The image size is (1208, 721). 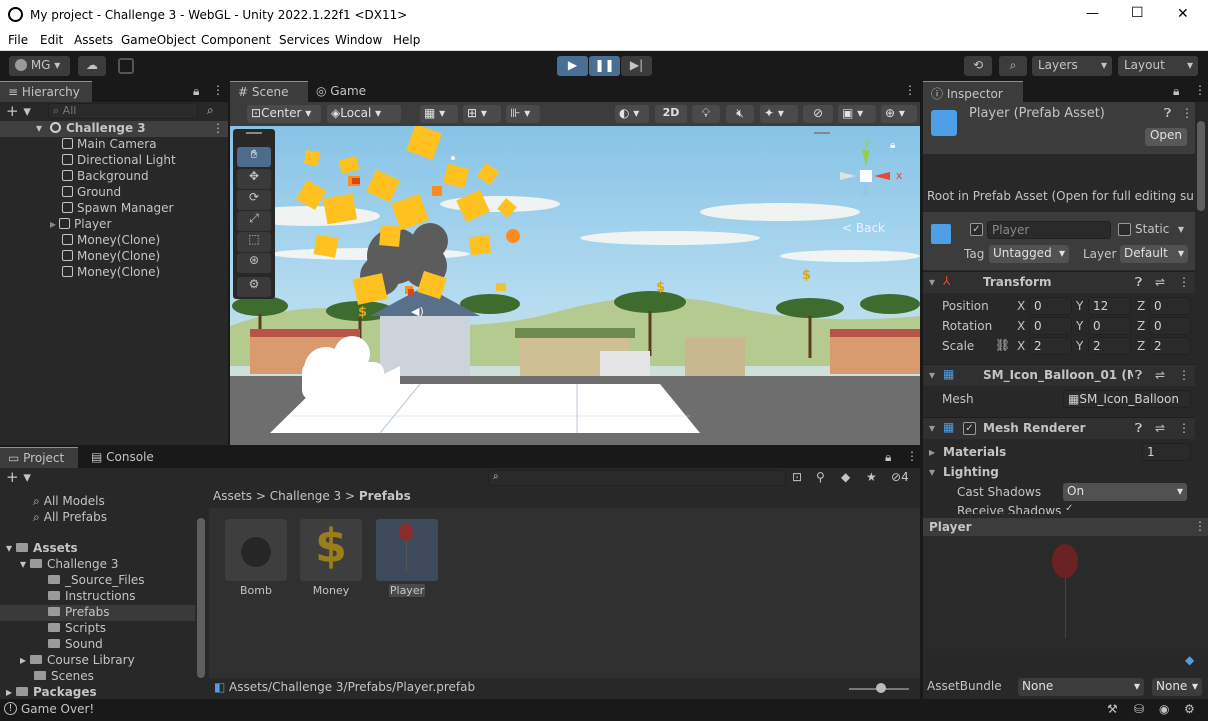 I want to click on gizmos-dropdown: ⊕ ▾, so click(x=899, y=114).